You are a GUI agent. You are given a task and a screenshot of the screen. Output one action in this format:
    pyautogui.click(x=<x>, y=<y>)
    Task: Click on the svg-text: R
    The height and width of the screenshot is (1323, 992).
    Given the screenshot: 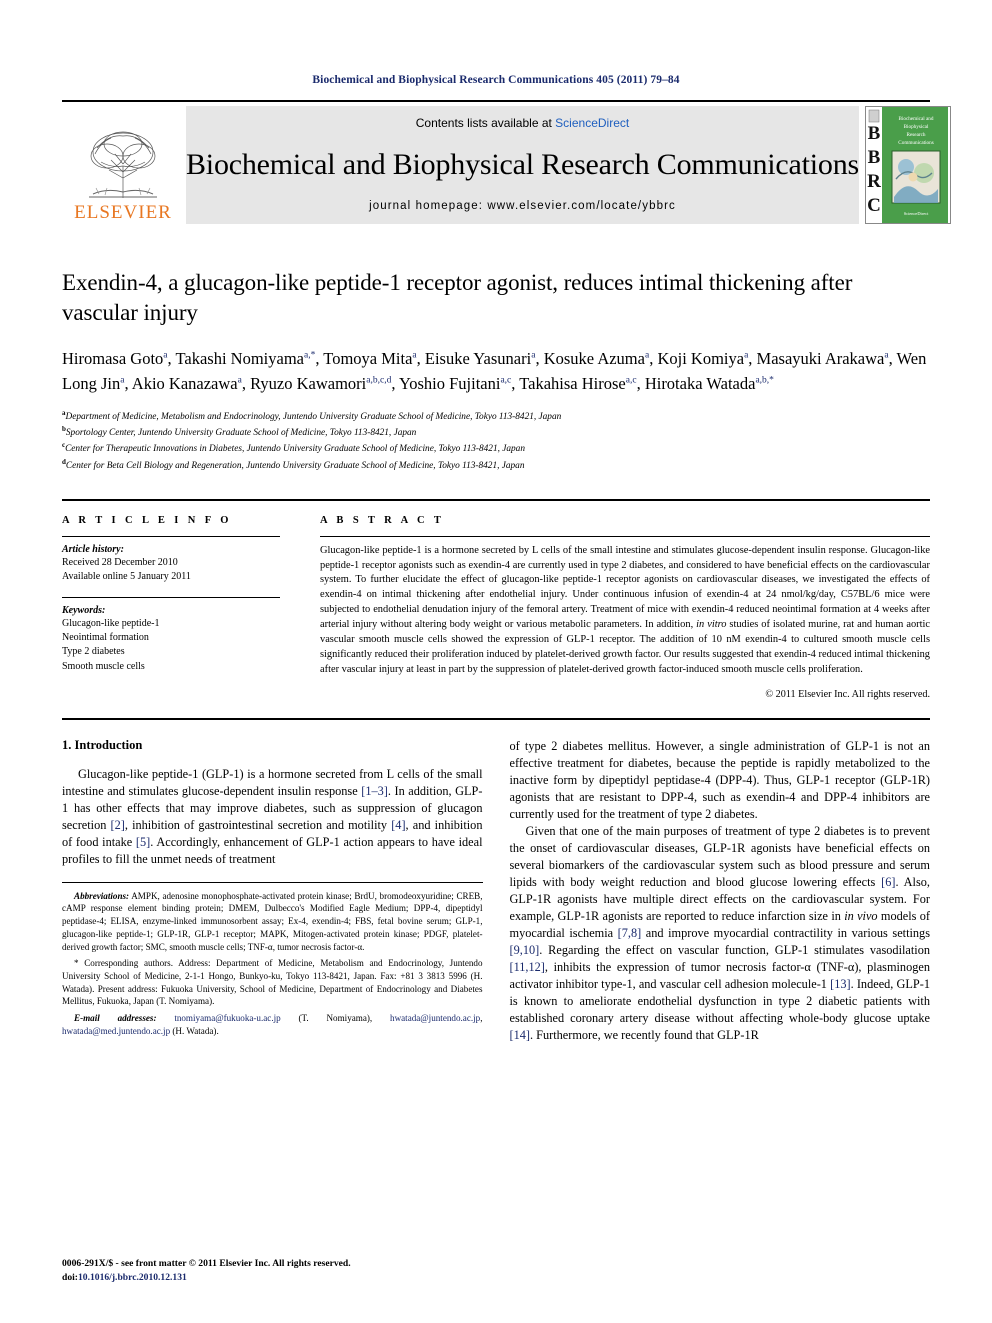 What is the action you would take?
    pyautogui.click(x=874, y=181)
    